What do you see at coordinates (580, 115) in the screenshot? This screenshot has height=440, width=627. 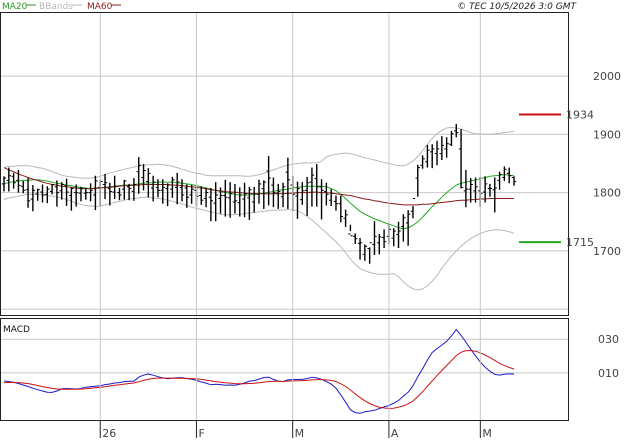 I see `level-marker-label: 1934` at bounding box center [580, 115].